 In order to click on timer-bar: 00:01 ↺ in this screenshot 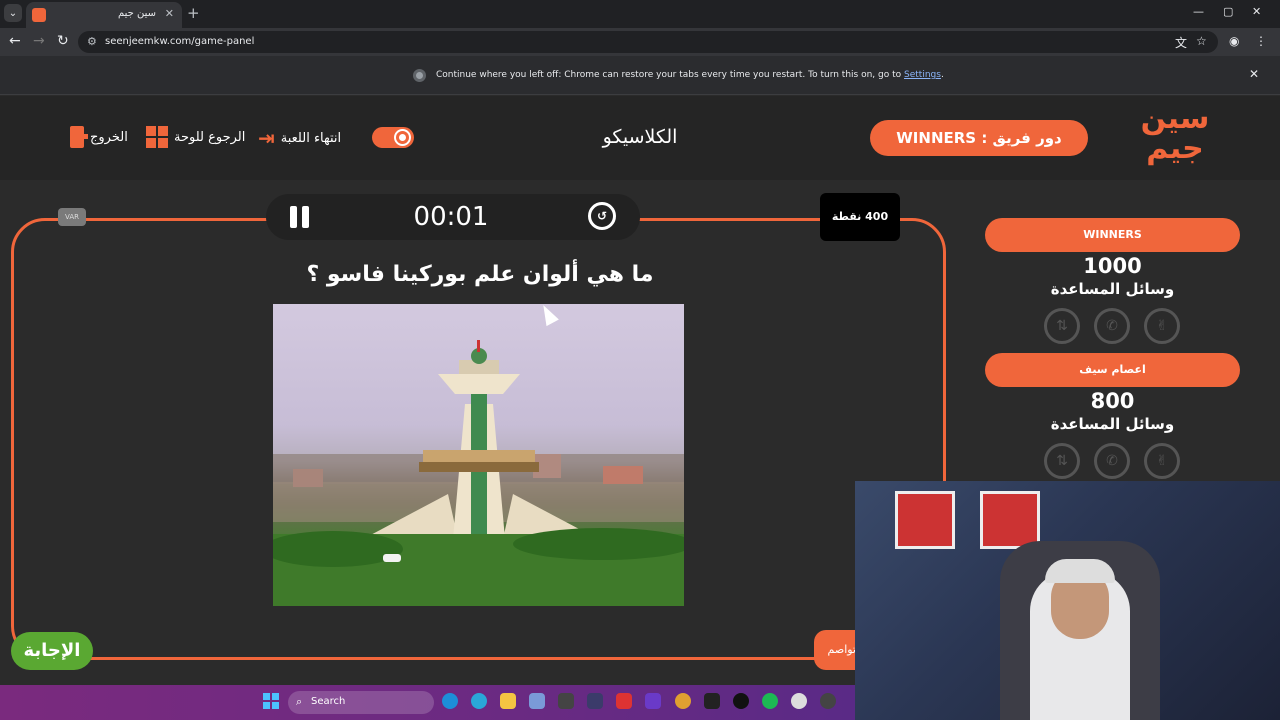, I will do `click(453, 217)`.